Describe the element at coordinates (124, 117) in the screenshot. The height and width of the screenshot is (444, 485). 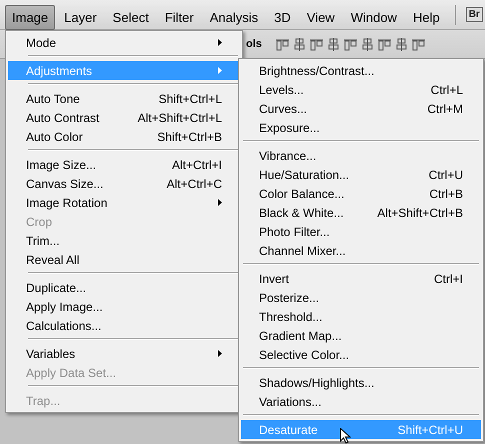
I see `menu-item: Auto Contrast Alt+Shift+Ctrl+L` at that location.